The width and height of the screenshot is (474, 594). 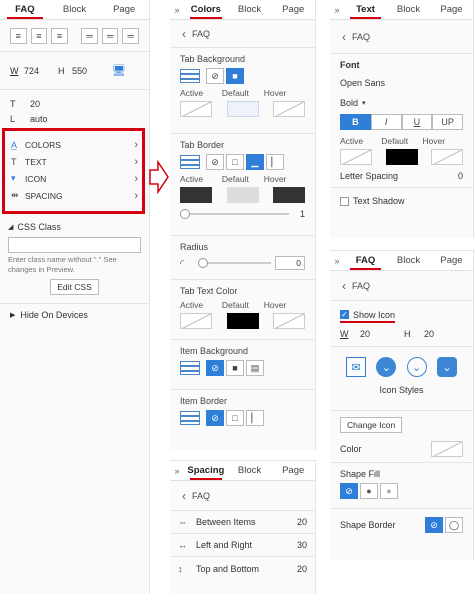 What do you see at coordinates (356, 157) in the screenshot?
I see `active-color-swatch` at bounding box center [356, 157].